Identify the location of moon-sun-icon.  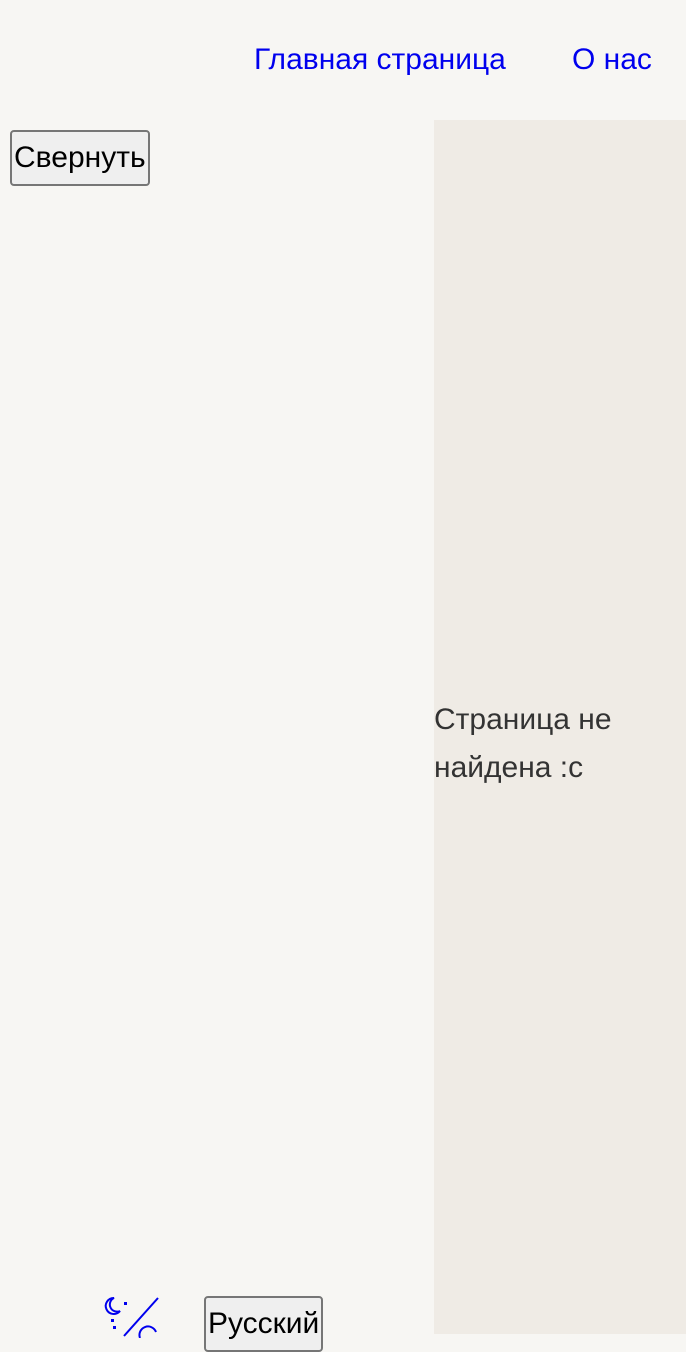
(131, 1317).